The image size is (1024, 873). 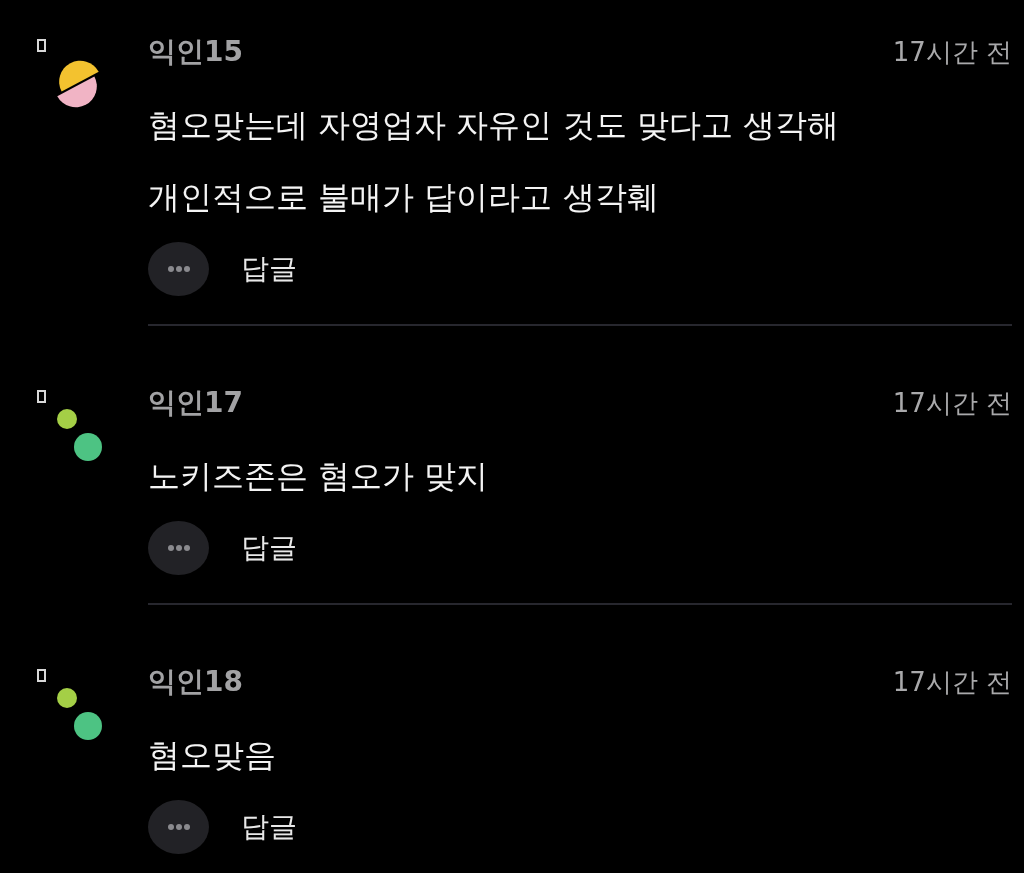 I want to click on comment-text: 혐오맞는데 자영업자 자유인 것도 맞다고 생각해, so click(x=494, y=125).